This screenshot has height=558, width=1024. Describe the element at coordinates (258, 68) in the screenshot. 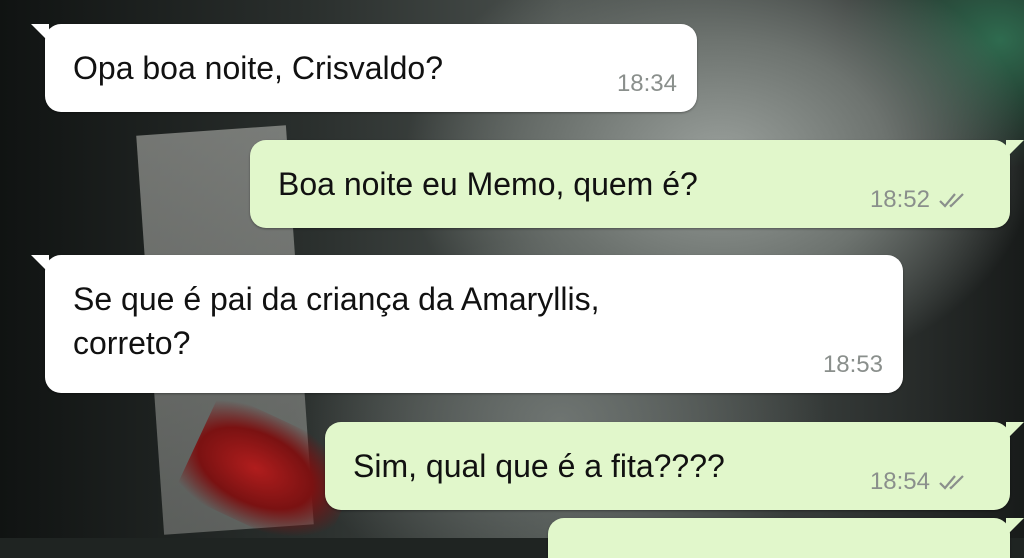

I see `message-text: Opa boa noite, Crisvaldo?` at that location.